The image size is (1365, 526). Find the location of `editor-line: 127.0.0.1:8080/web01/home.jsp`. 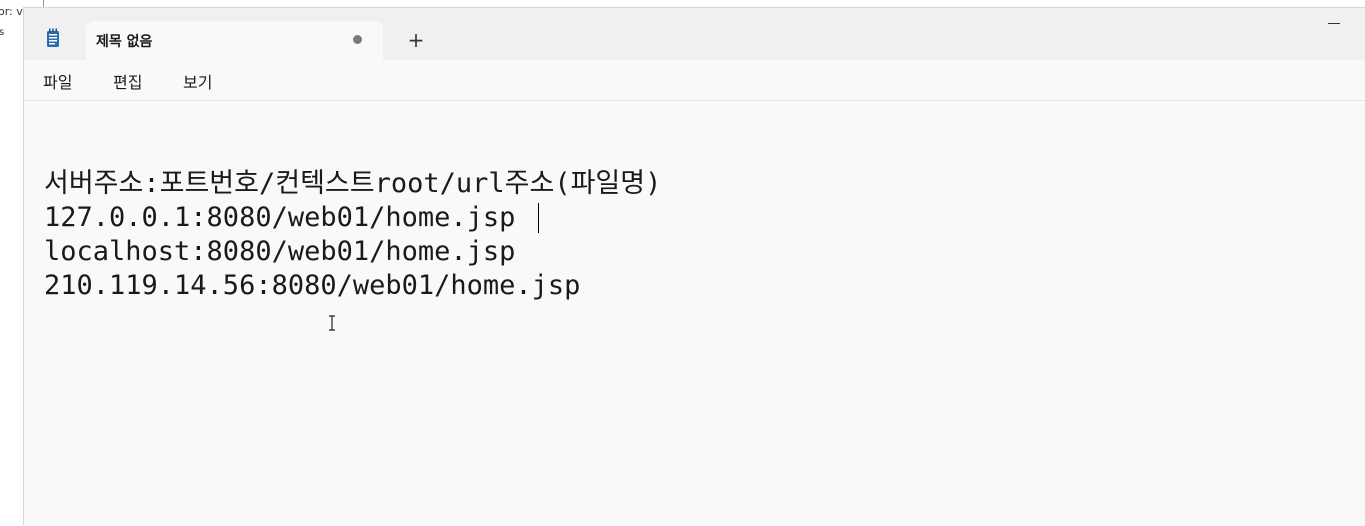

editor-line: 127.0.0.1:8080/web01/home.jsp is located at coordinates (280, 217).